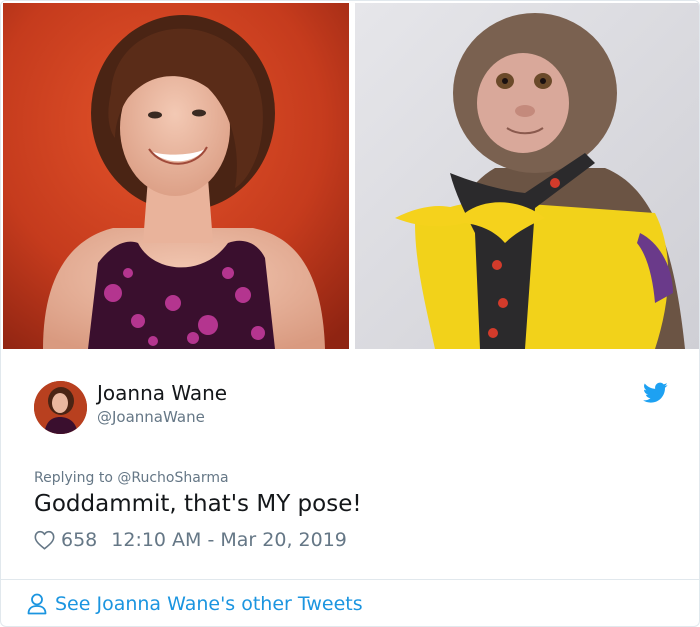  I want to click on user-icon, so click(37, 604).